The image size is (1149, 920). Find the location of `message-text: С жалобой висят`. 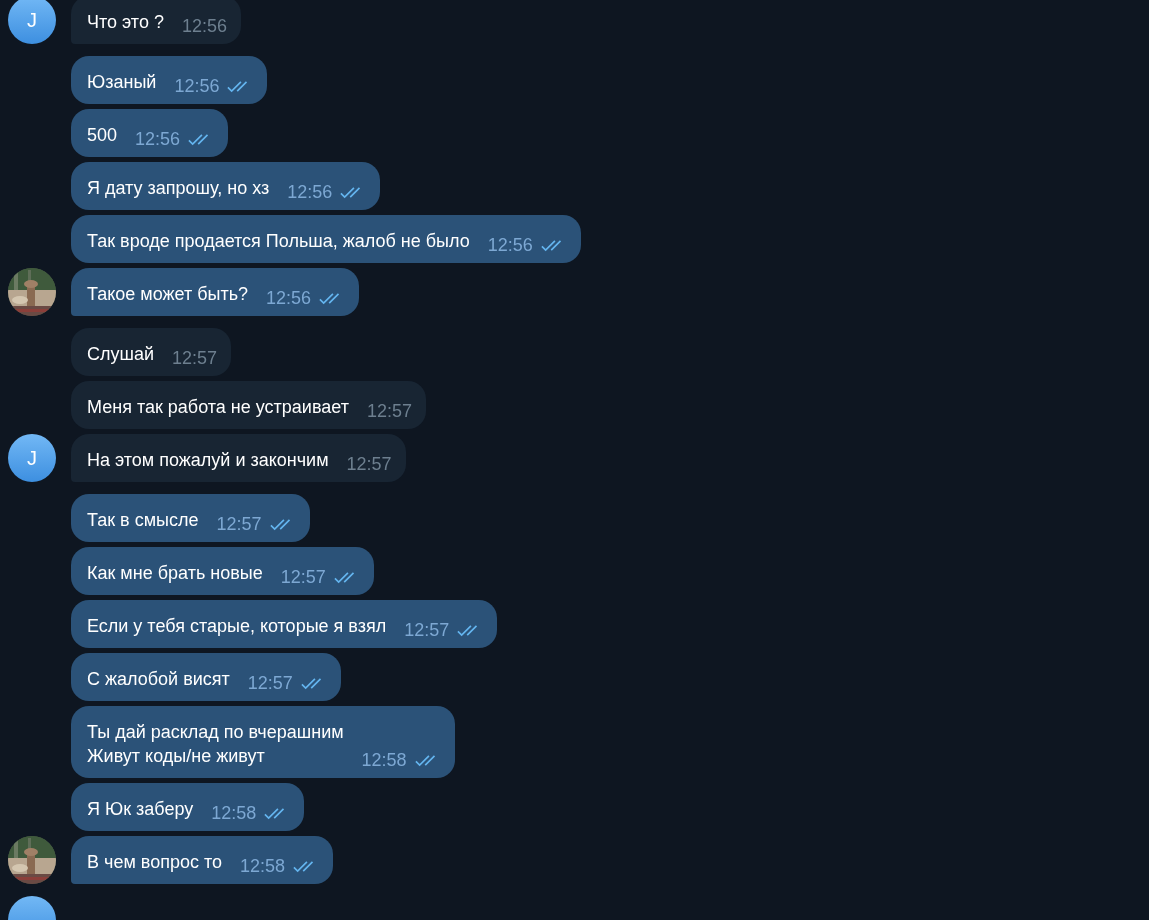

message-text: С жалобой висят is located at coordinates (158, 679).